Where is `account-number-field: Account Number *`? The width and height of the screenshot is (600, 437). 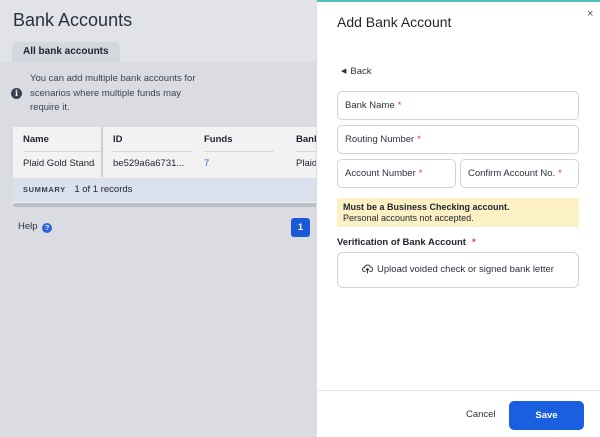 account-number-field: Account Number * is located at coordinates (396, 173).